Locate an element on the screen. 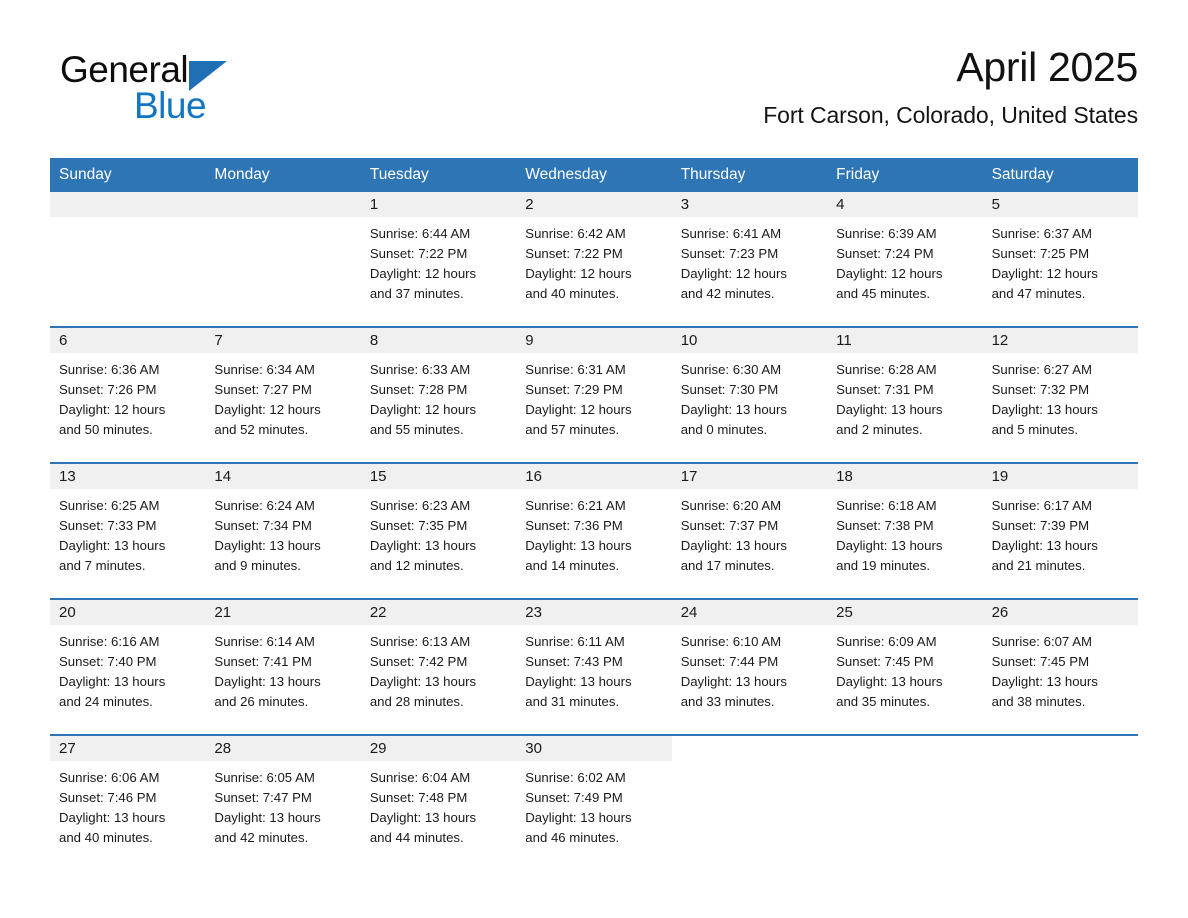  daylight-duration-line1: Daylight: 13 hours is located at coordinates (112, 817).